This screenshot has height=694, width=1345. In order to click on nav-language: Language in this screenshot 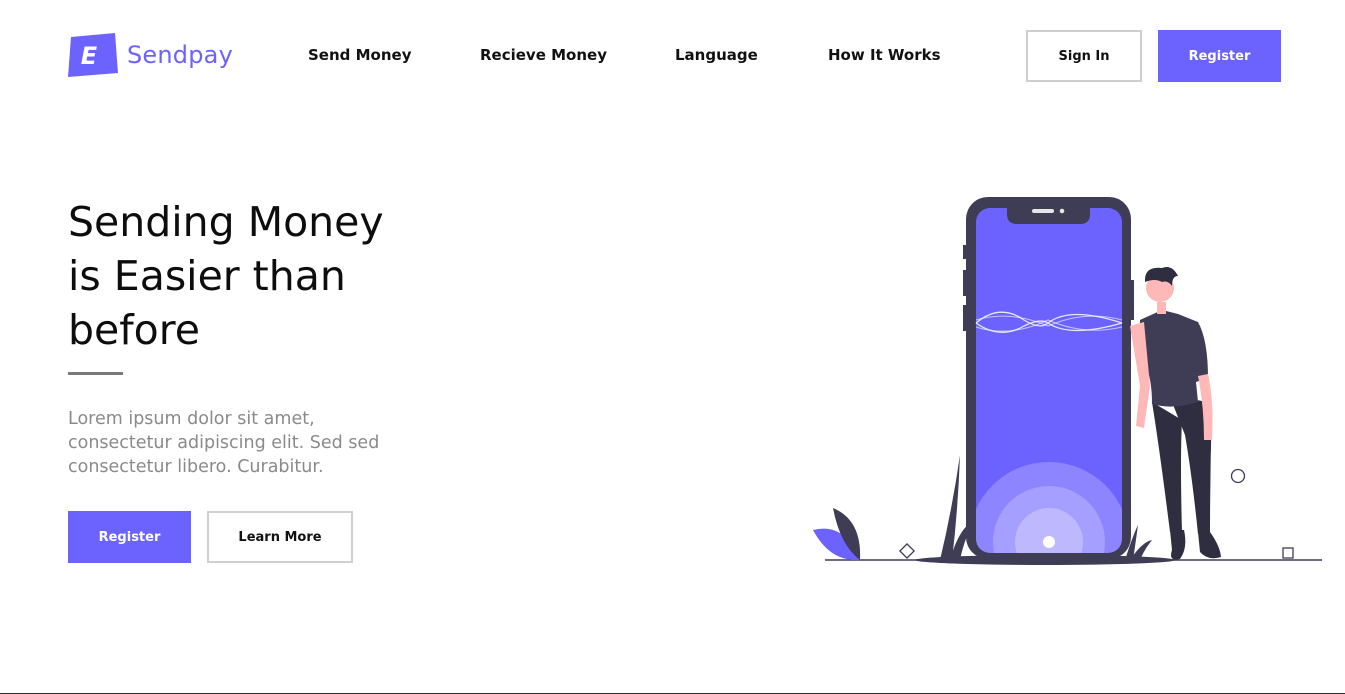, I will do `click(716, 55)`.